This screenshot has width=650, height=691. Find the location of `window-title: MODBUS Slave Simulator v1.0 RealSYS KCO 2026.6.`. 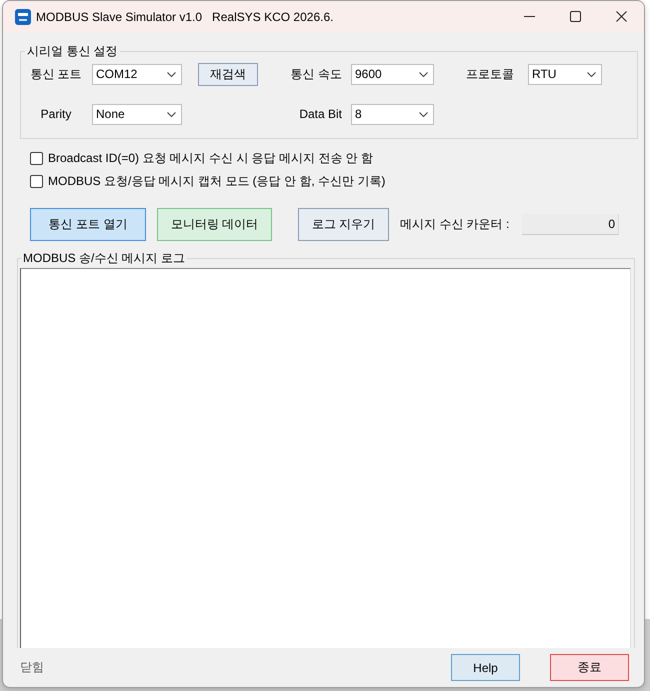

window-title: MODBUS Slave Simulator v1.0 RealSYS KCO 2026.6. is located at coordinates (185, 17).